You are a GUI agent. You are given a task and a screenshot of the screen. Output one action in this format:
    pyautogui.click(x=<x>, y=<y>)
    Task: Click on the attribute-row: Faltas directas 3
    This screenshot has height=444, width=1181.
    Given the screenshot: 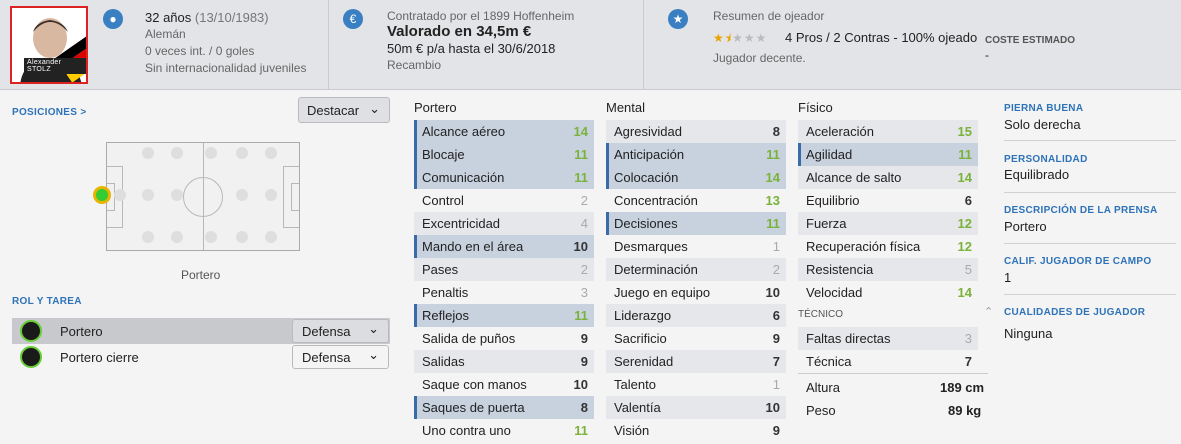 What is the action you would take?
    pyautogui.click(x=888, y=338)
    